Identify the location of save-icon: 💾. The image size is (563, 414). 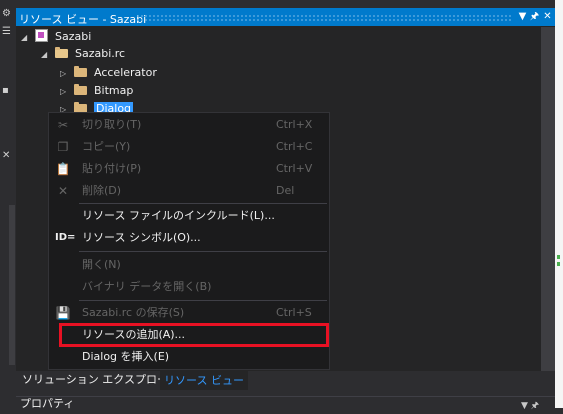
(63, 313).